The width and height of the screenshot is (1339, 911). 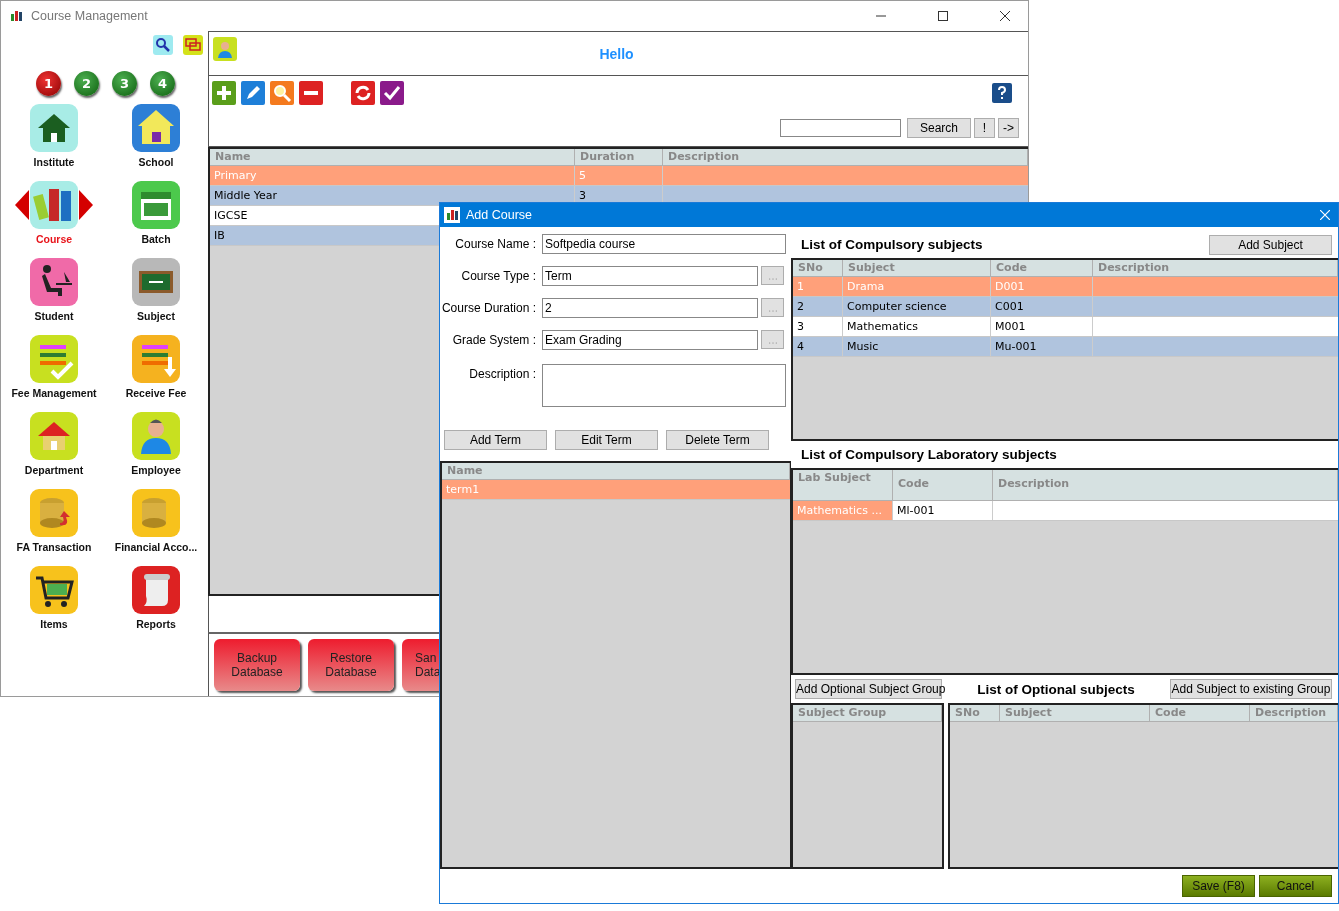 I want to click on sidebar-item: School, so click(x=156, y=138).